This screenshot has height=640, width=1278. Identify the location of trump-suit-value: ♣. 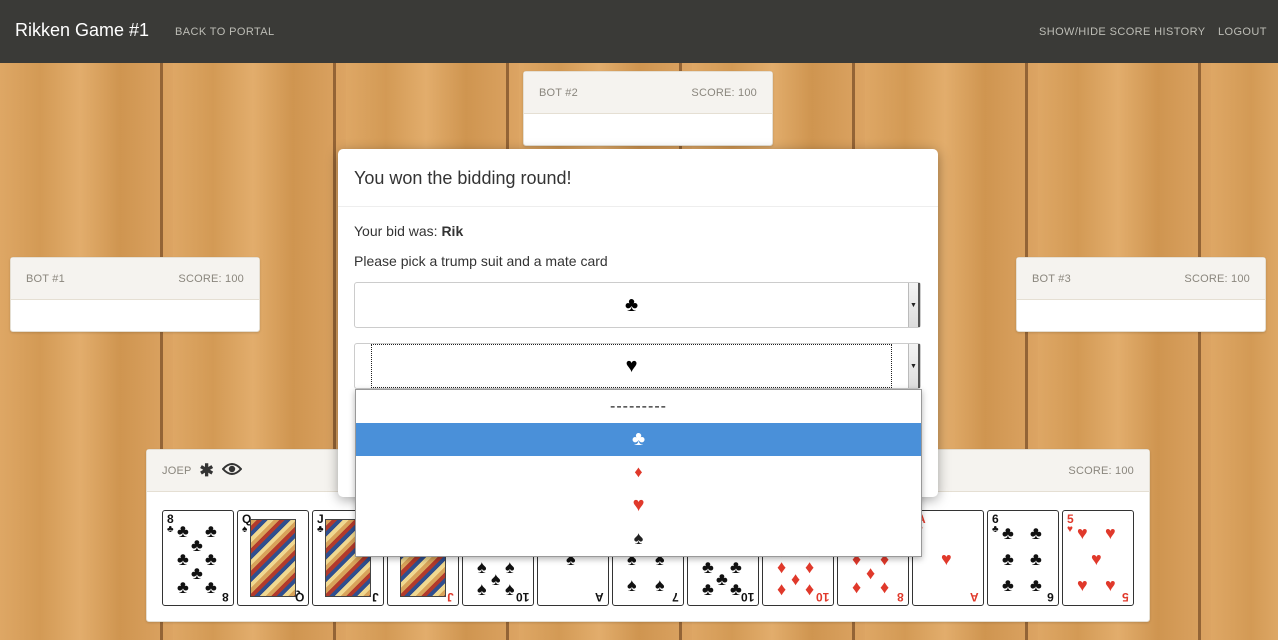
(631, 304).